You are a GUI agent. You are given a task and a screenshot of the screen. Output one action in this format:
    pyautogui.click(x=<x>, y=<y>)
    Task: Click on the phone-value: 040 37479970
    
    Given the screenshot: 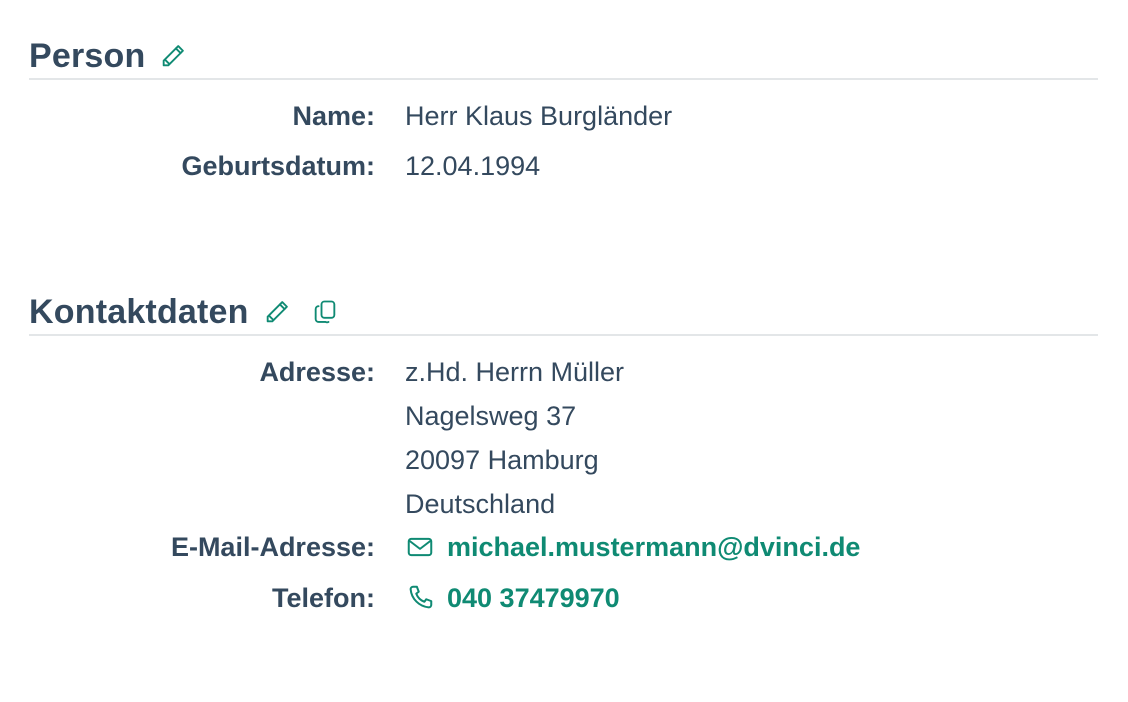 What is the action you would take?
    pyautogui.click(x=512, y=601)
    